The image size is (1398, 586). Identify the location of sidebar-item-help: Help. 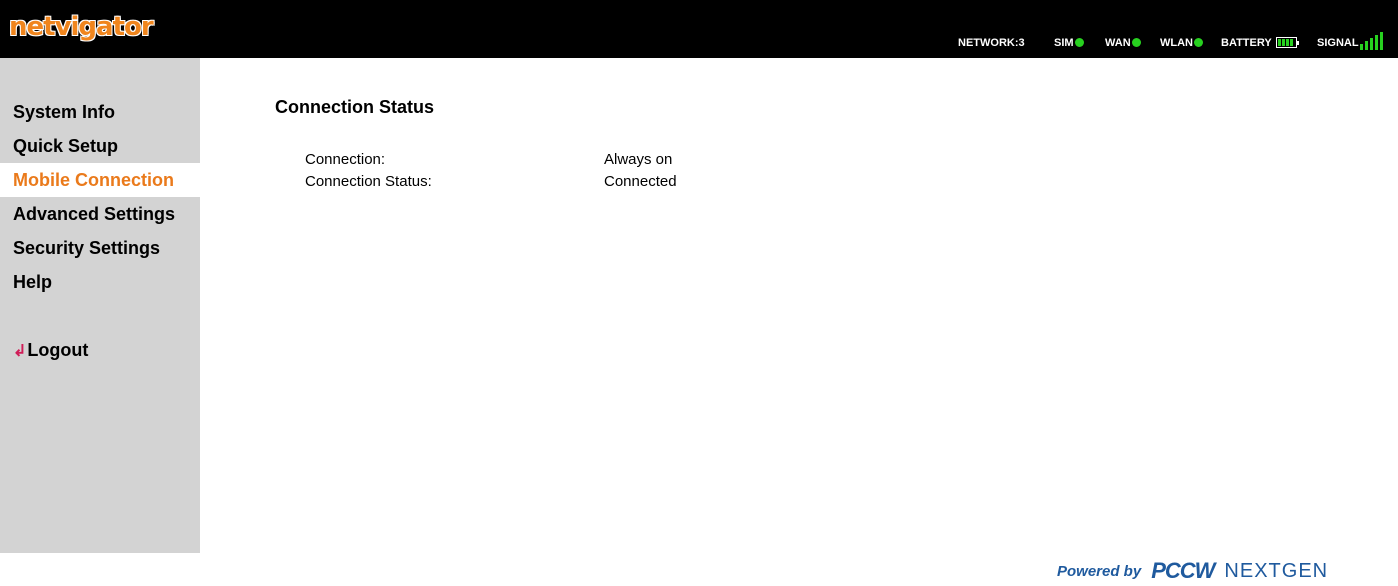
(100, 282).